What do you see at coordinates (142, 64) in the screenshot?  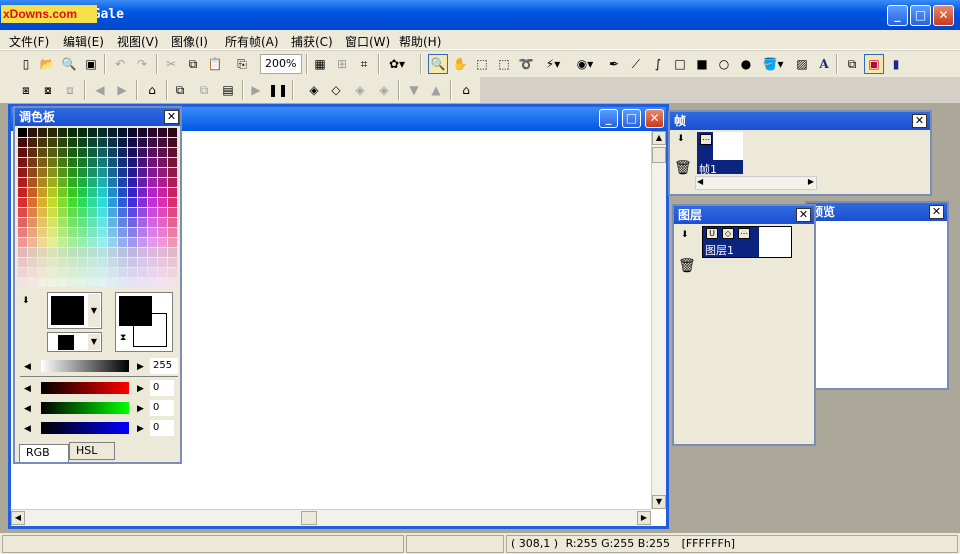 I see `redo-icon: ↷` at bounding box center [142, 64].